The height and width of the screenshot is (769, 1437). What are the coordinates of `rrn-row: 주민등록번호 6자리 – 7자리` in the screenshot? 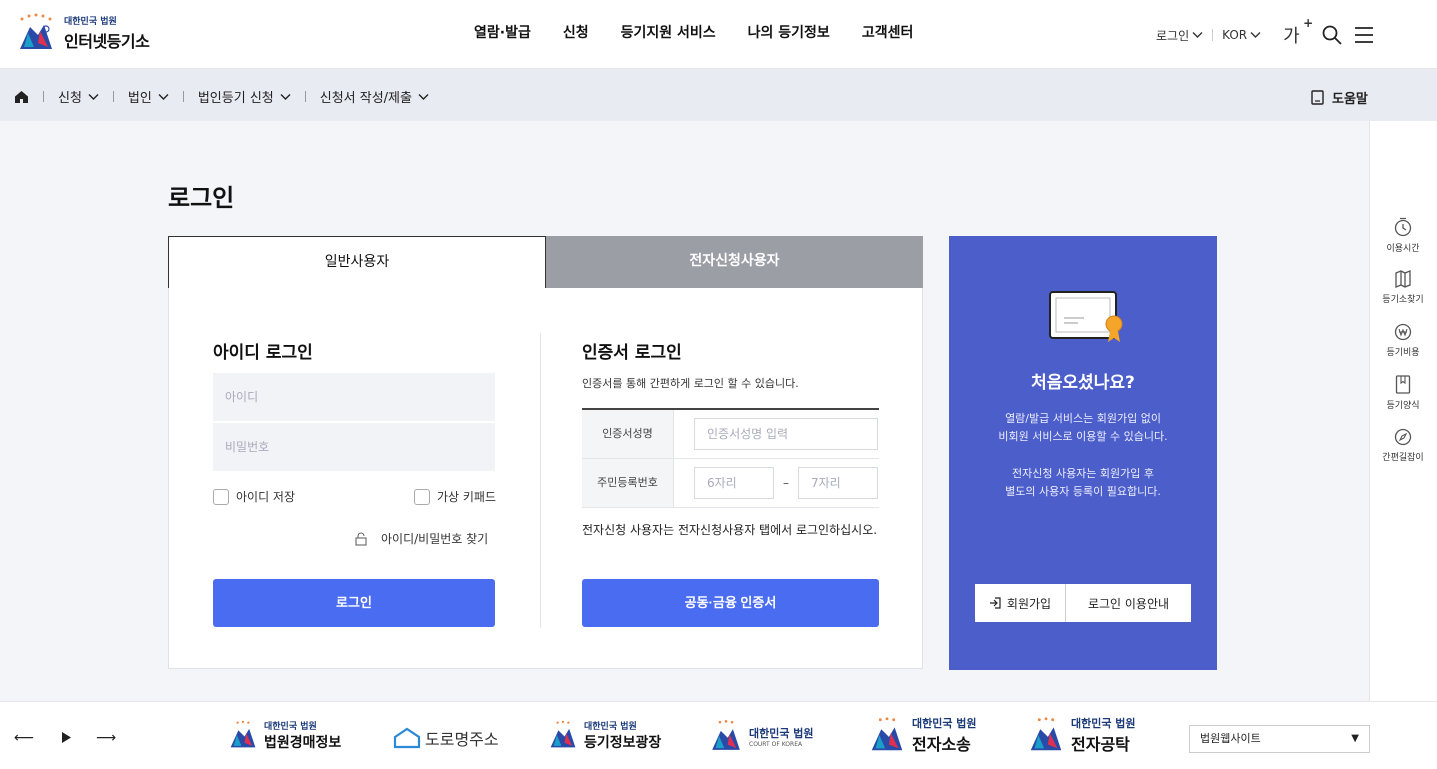 It's located at (730, 483).